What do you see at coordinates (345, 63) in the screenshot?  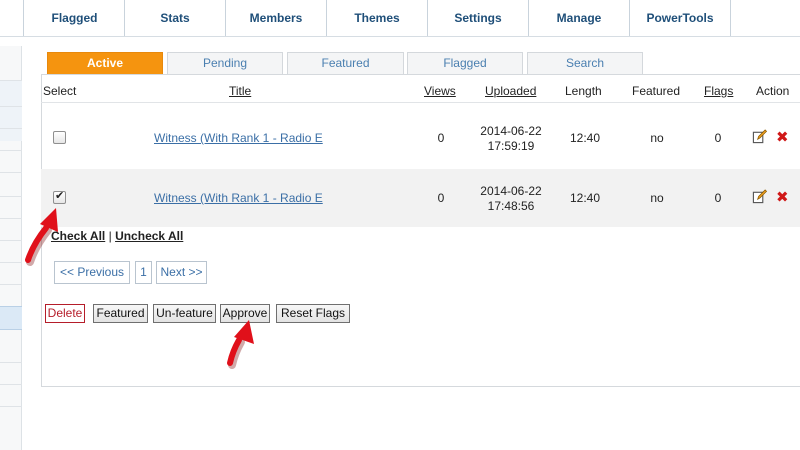 I see `tab-featured: Featured` at bounding box center [345, 63].